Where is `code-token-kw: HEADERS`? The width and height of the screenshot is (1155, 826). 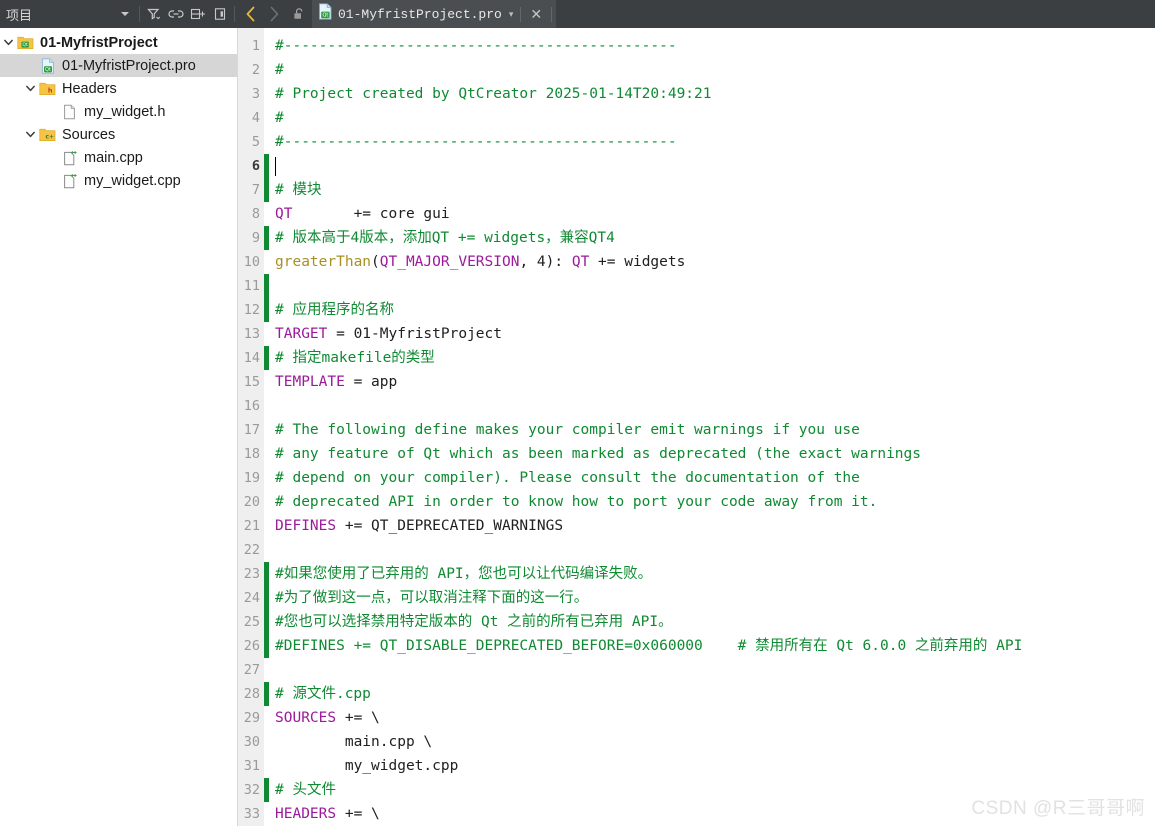 code-token-kw: HEADERS is located at coordinates (306, 814).